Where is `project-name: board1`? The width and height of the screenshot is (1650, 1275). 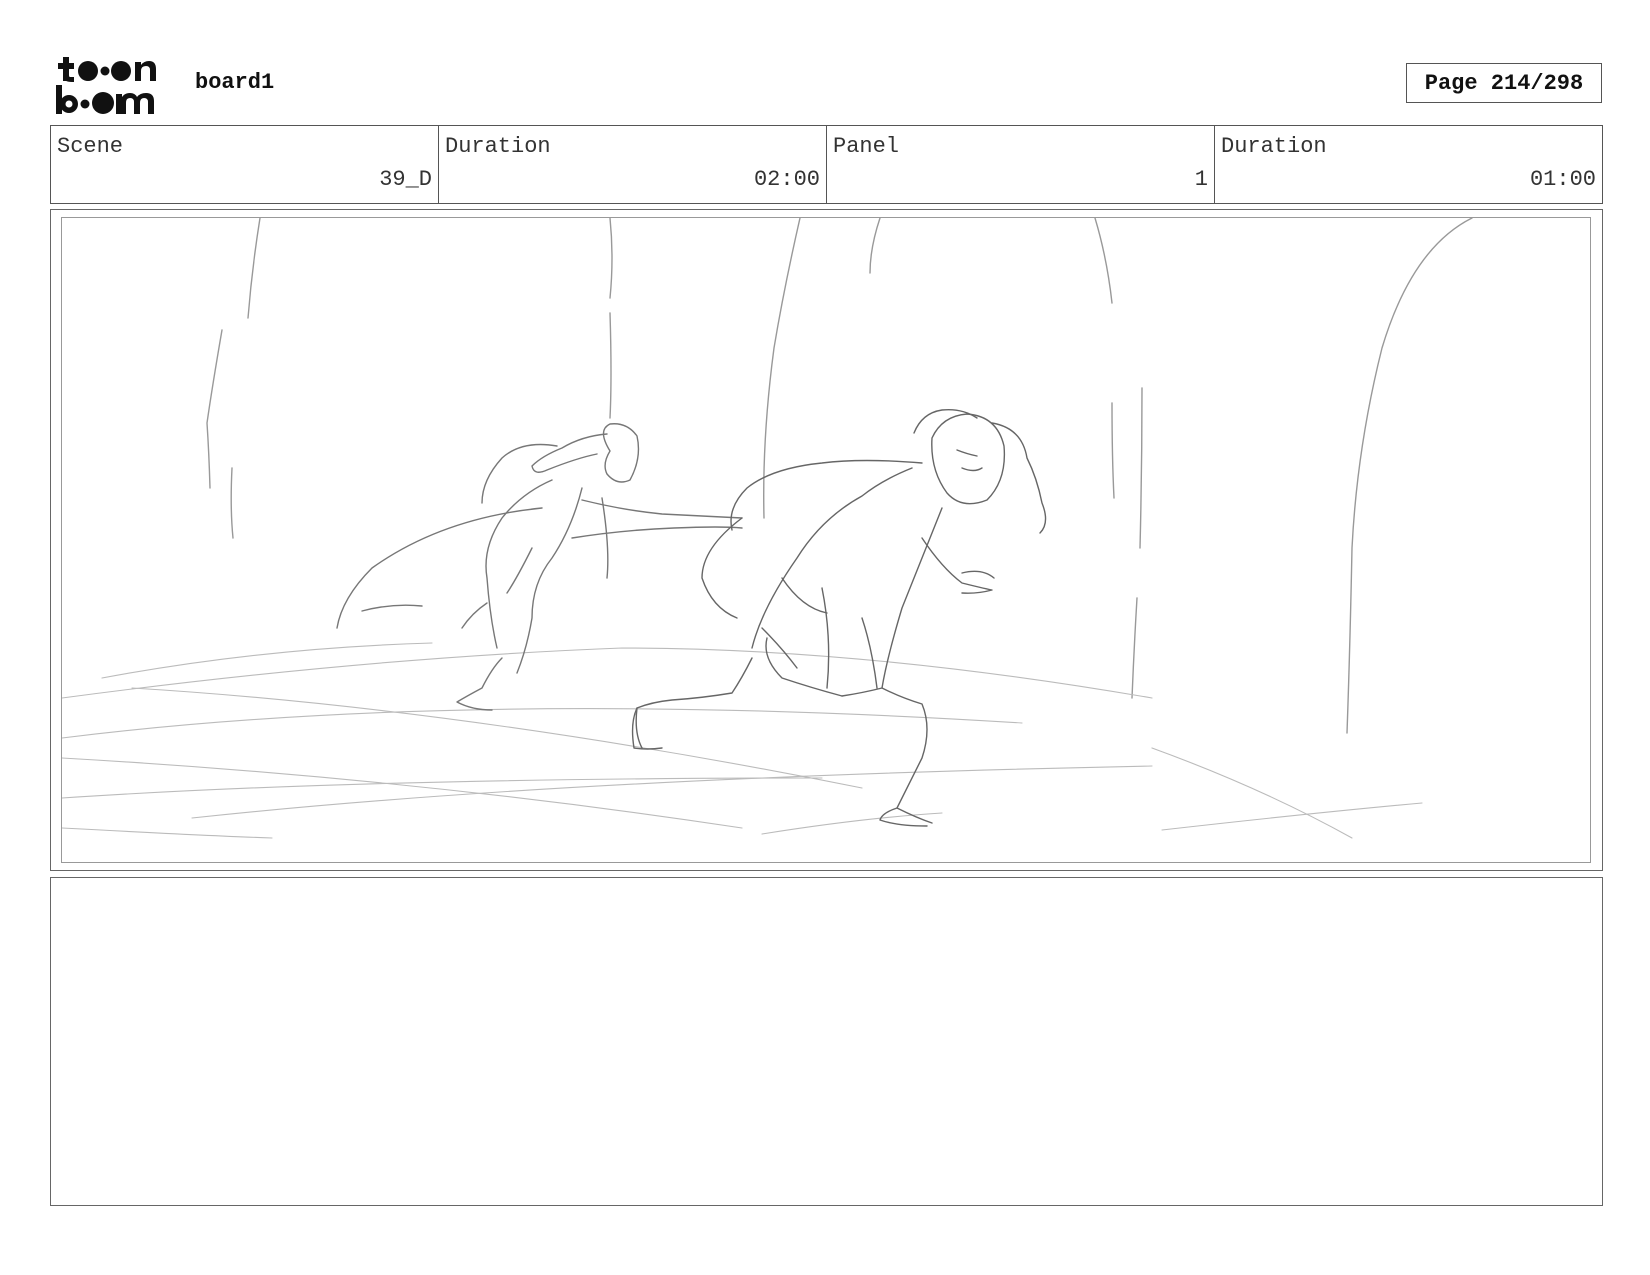 project-name: board1 is located at coordinates (235, 82).